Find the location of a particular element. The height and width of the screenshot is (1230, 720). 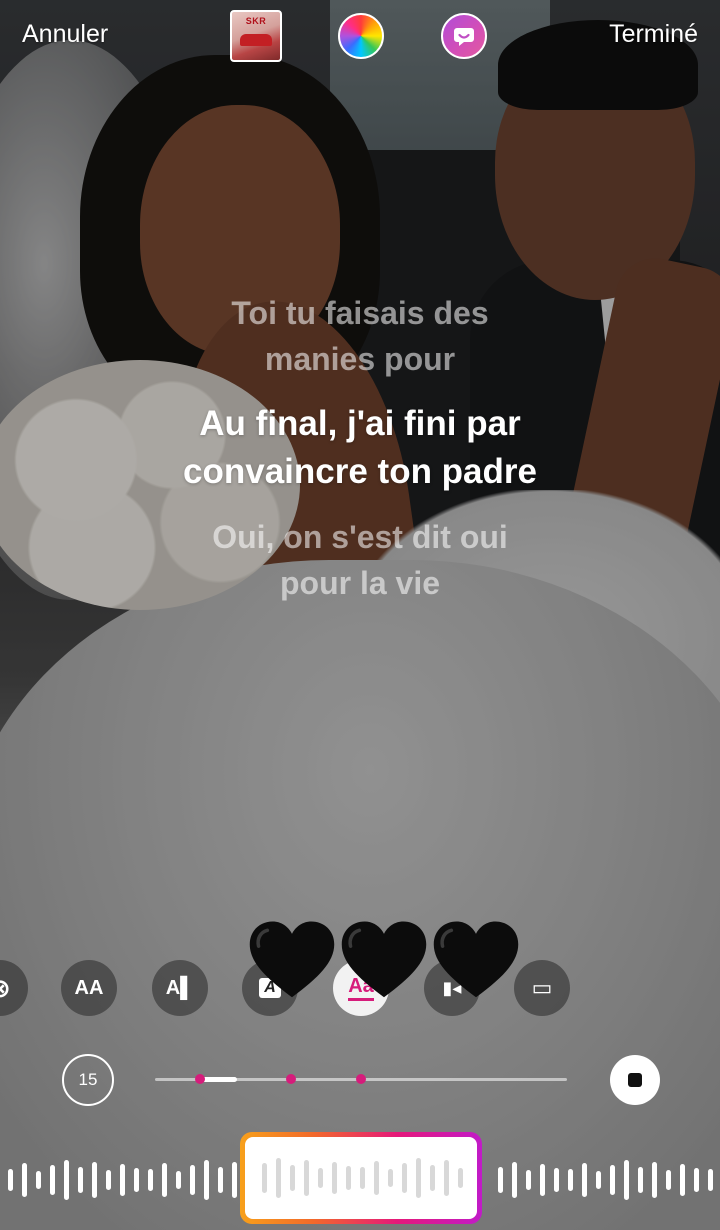

cancel-button: Annuler is located at coordinates (65, 34).